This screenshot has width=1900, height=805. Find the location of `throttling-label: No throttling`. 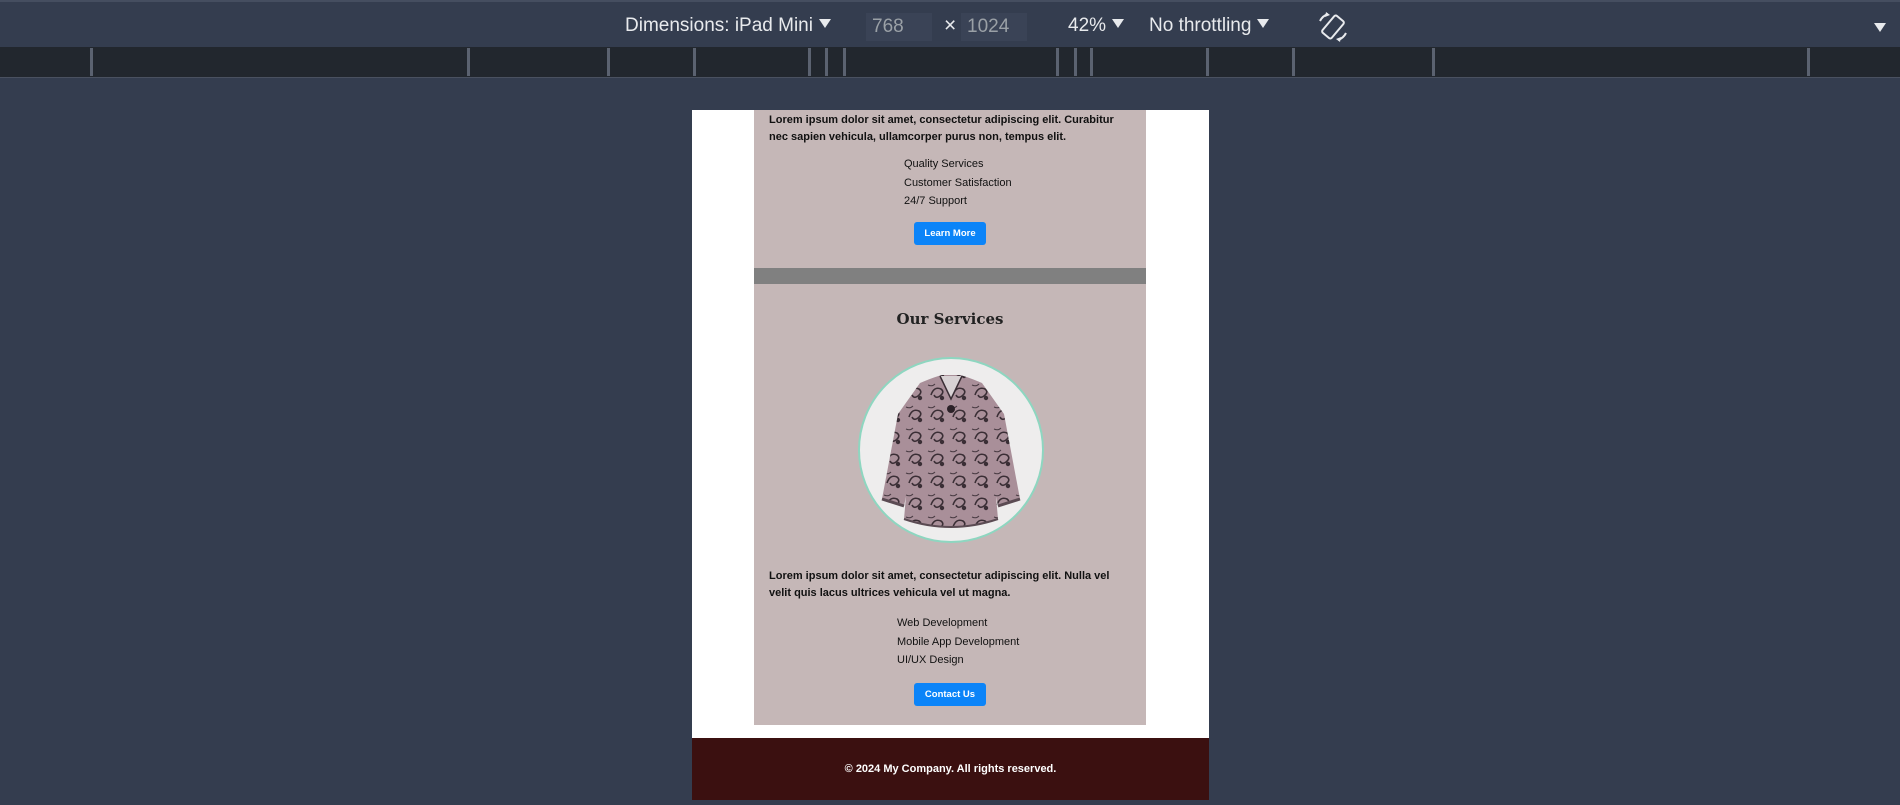

throttling-label: No throttling is located at coordinates (1200, 25).